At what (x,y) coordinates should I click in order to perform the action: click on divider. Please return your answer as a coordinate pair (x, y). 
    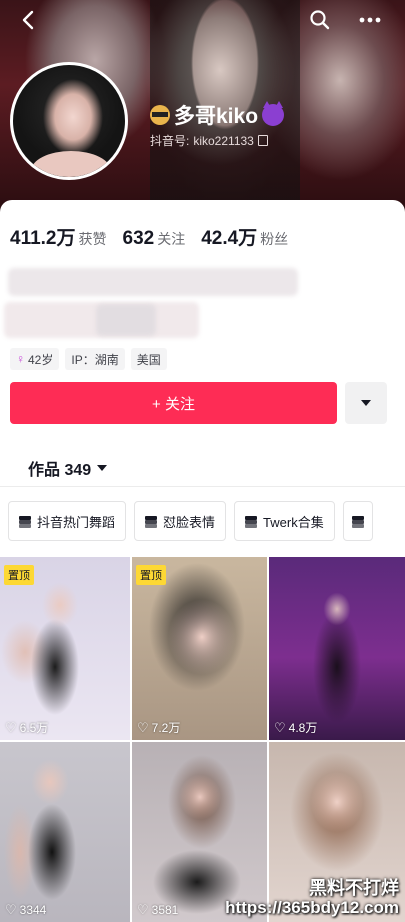
    Looking at the image, I should click on (202, 486).